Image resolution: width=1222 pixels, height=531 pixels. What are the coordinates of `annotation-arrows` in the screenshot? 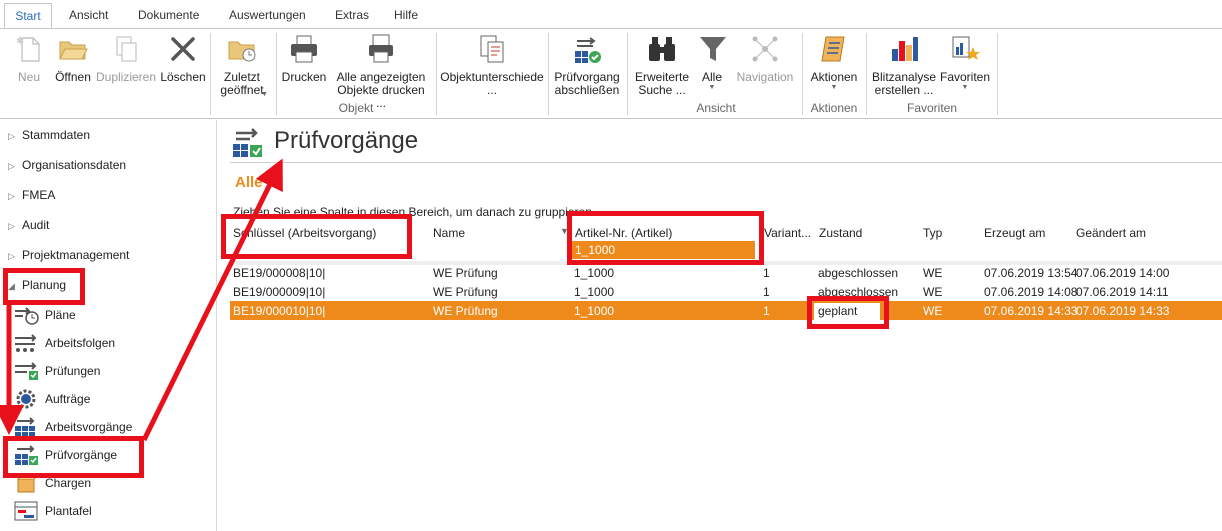 It's located at (141, 300).